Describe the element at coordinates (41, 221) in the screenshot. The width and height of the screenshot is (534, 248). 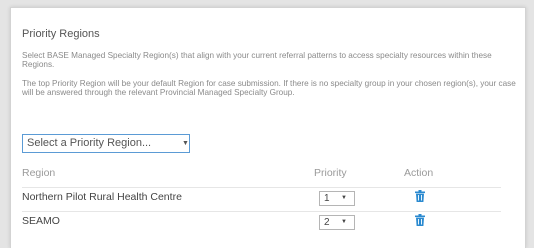
I see `region-name: SEAMO` at that location.